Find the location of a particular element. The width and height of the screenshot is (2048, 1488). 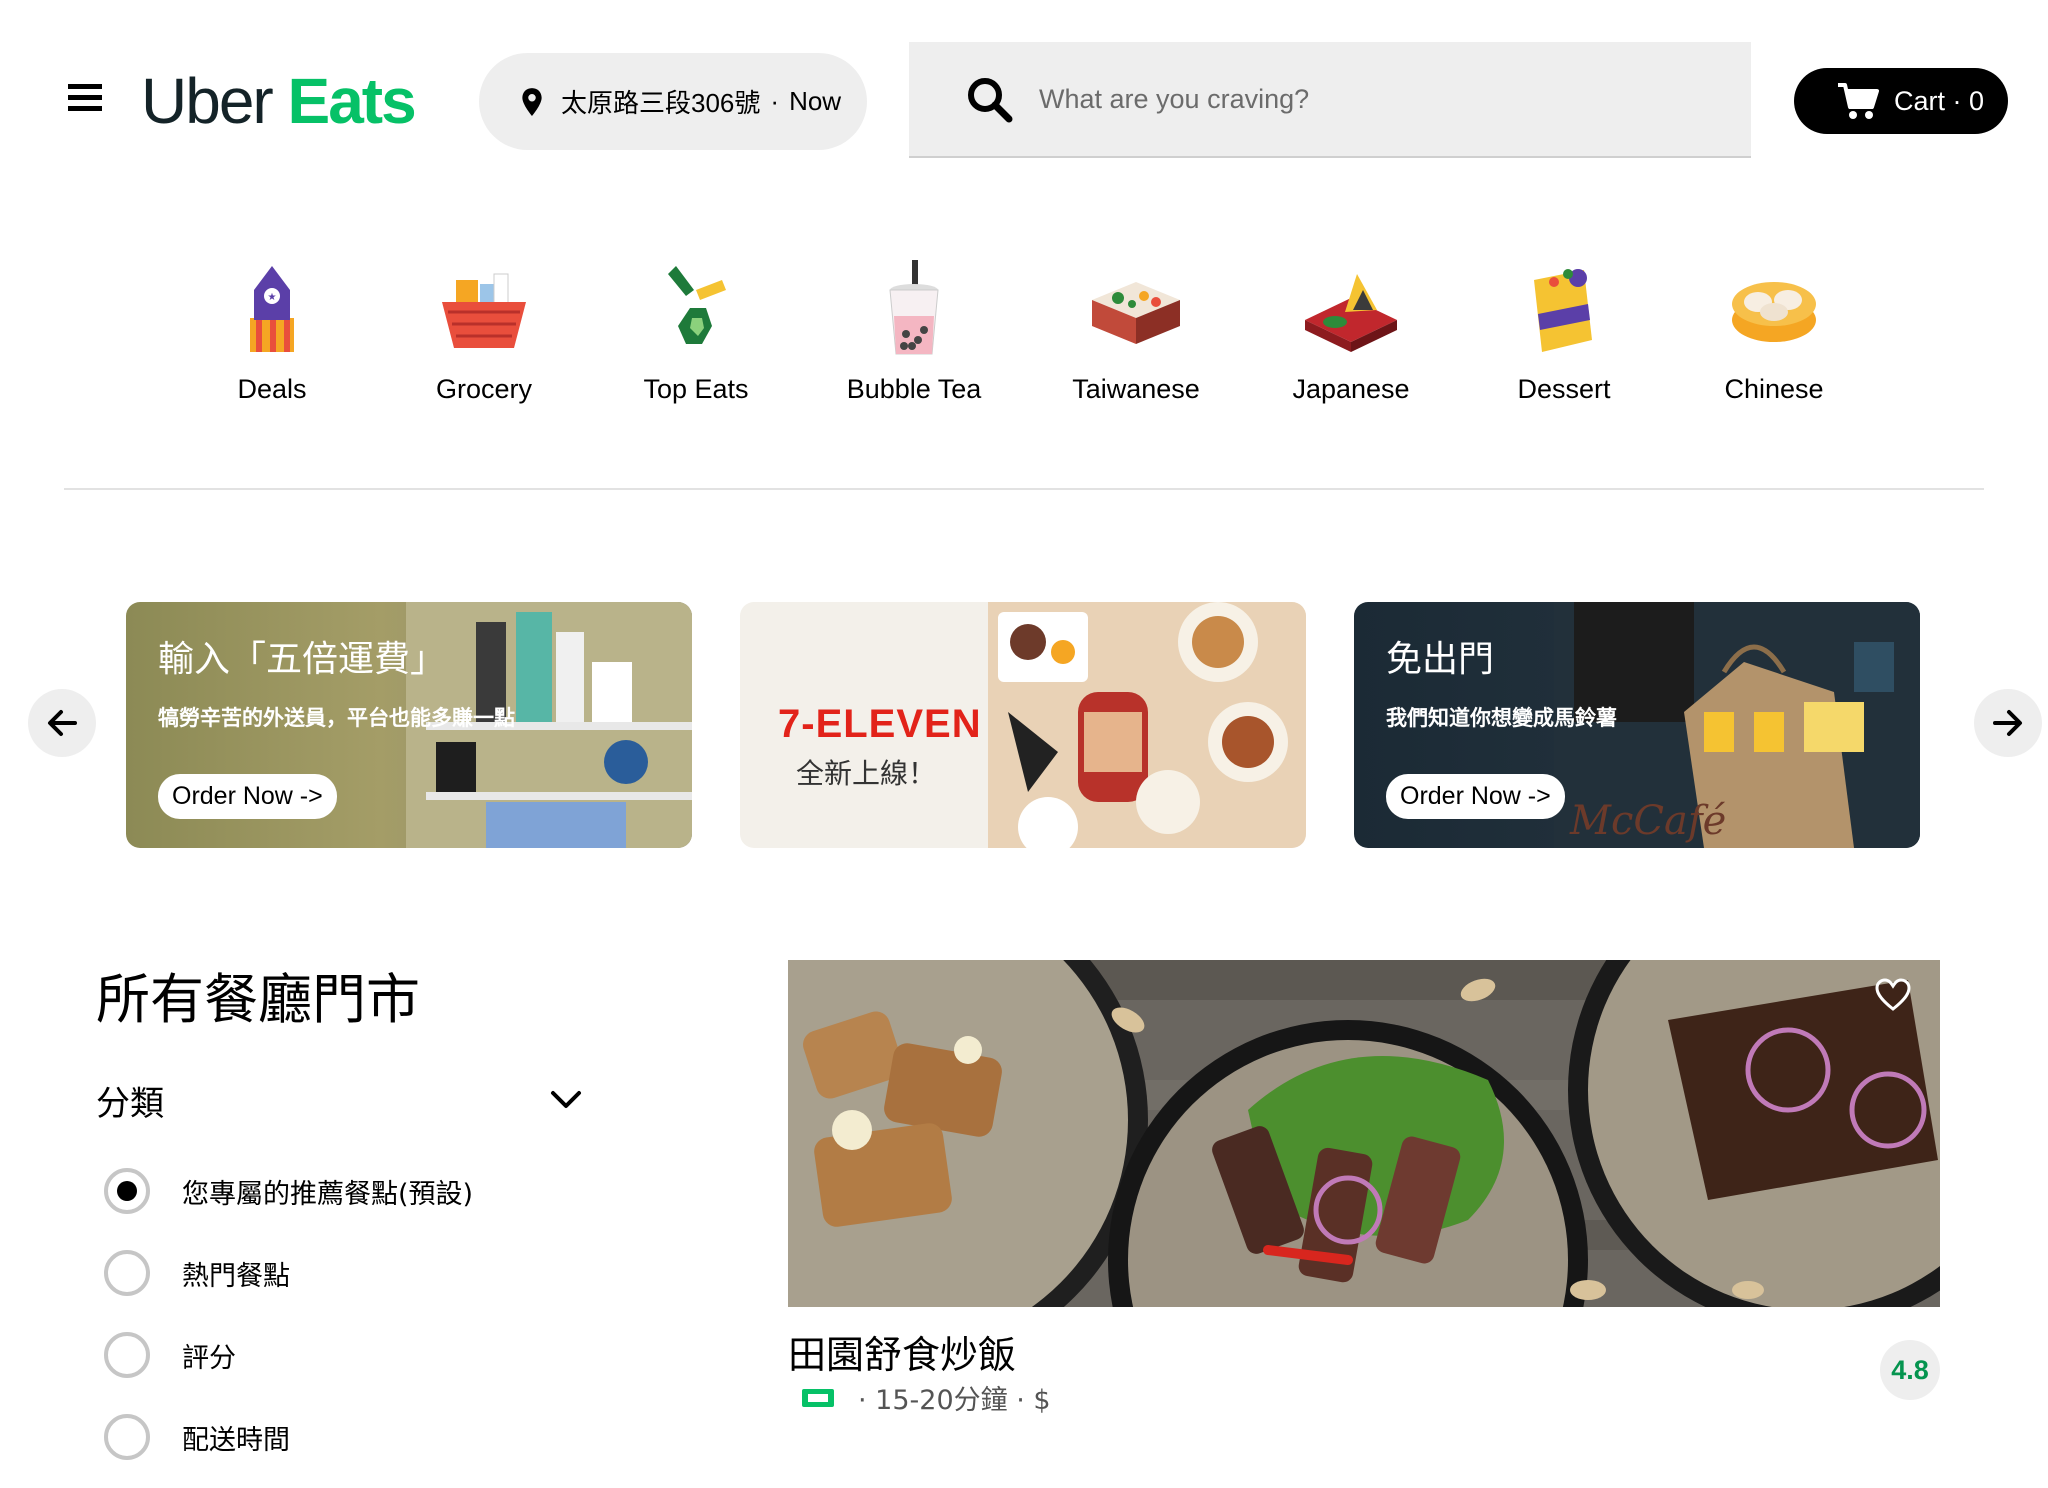

section-divider is located at coordinates (1024, 489).